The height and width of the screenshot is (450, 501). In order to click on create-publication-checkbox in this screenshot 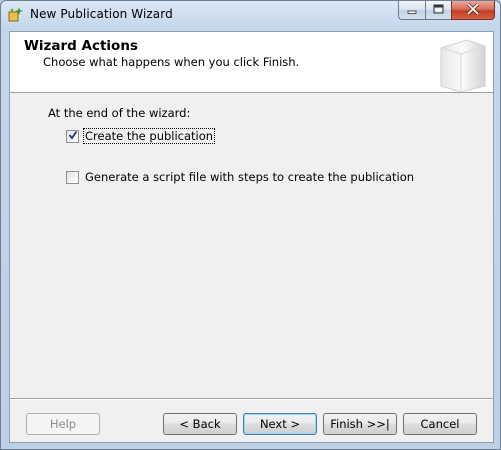, I will do `click(72, 136)`.